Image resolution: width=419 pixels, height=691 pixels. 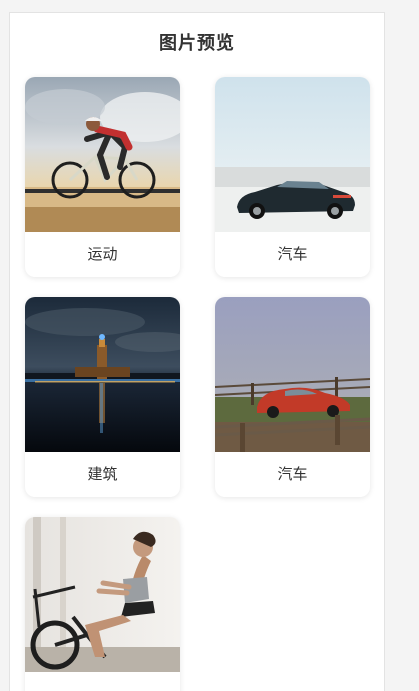 I want to click on gallery-card-car-2: 汽车, so click(x=292, y=397).